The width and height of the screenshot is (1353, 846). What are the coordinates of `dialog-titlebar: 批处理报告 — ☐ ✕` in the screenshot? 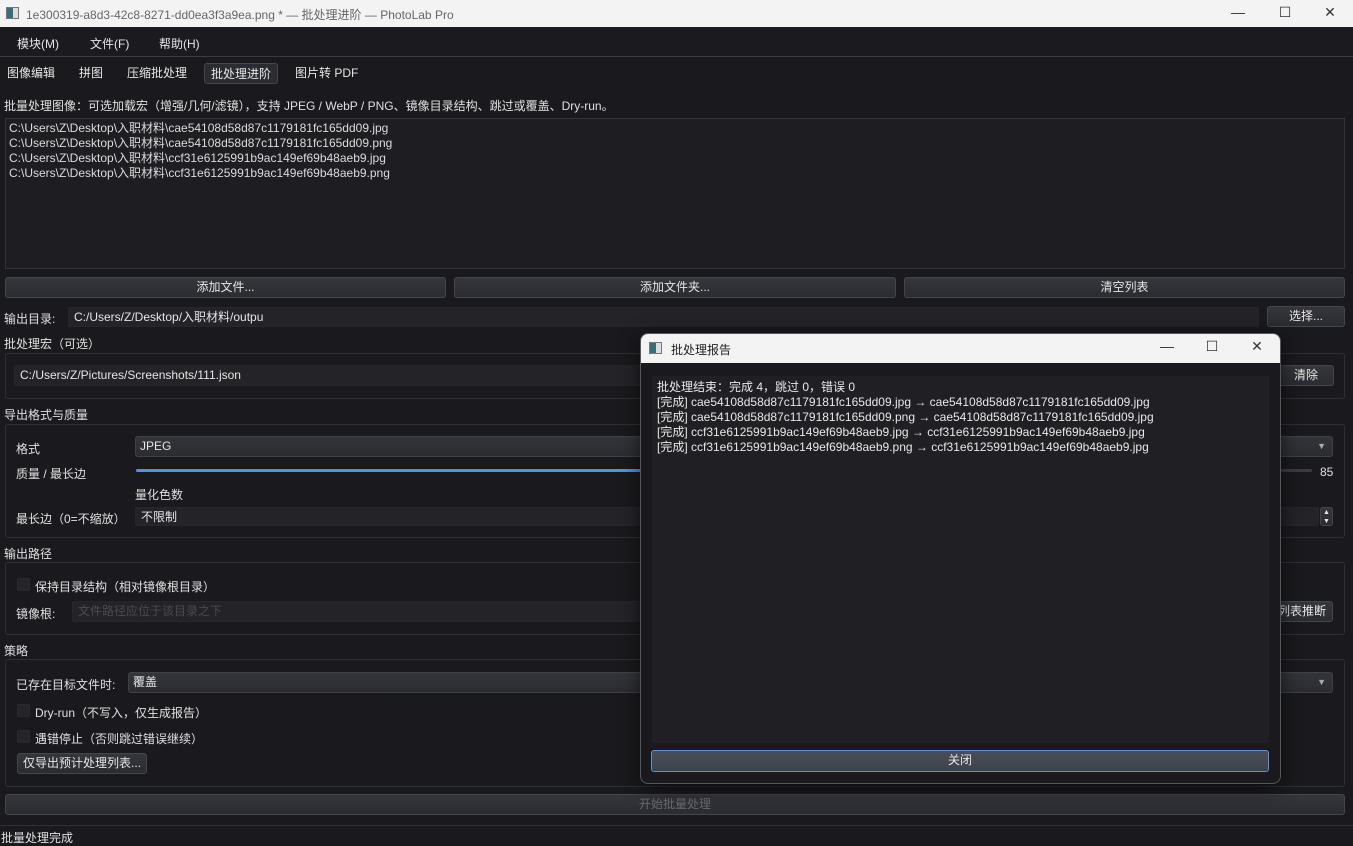 It's located at (960, 348).